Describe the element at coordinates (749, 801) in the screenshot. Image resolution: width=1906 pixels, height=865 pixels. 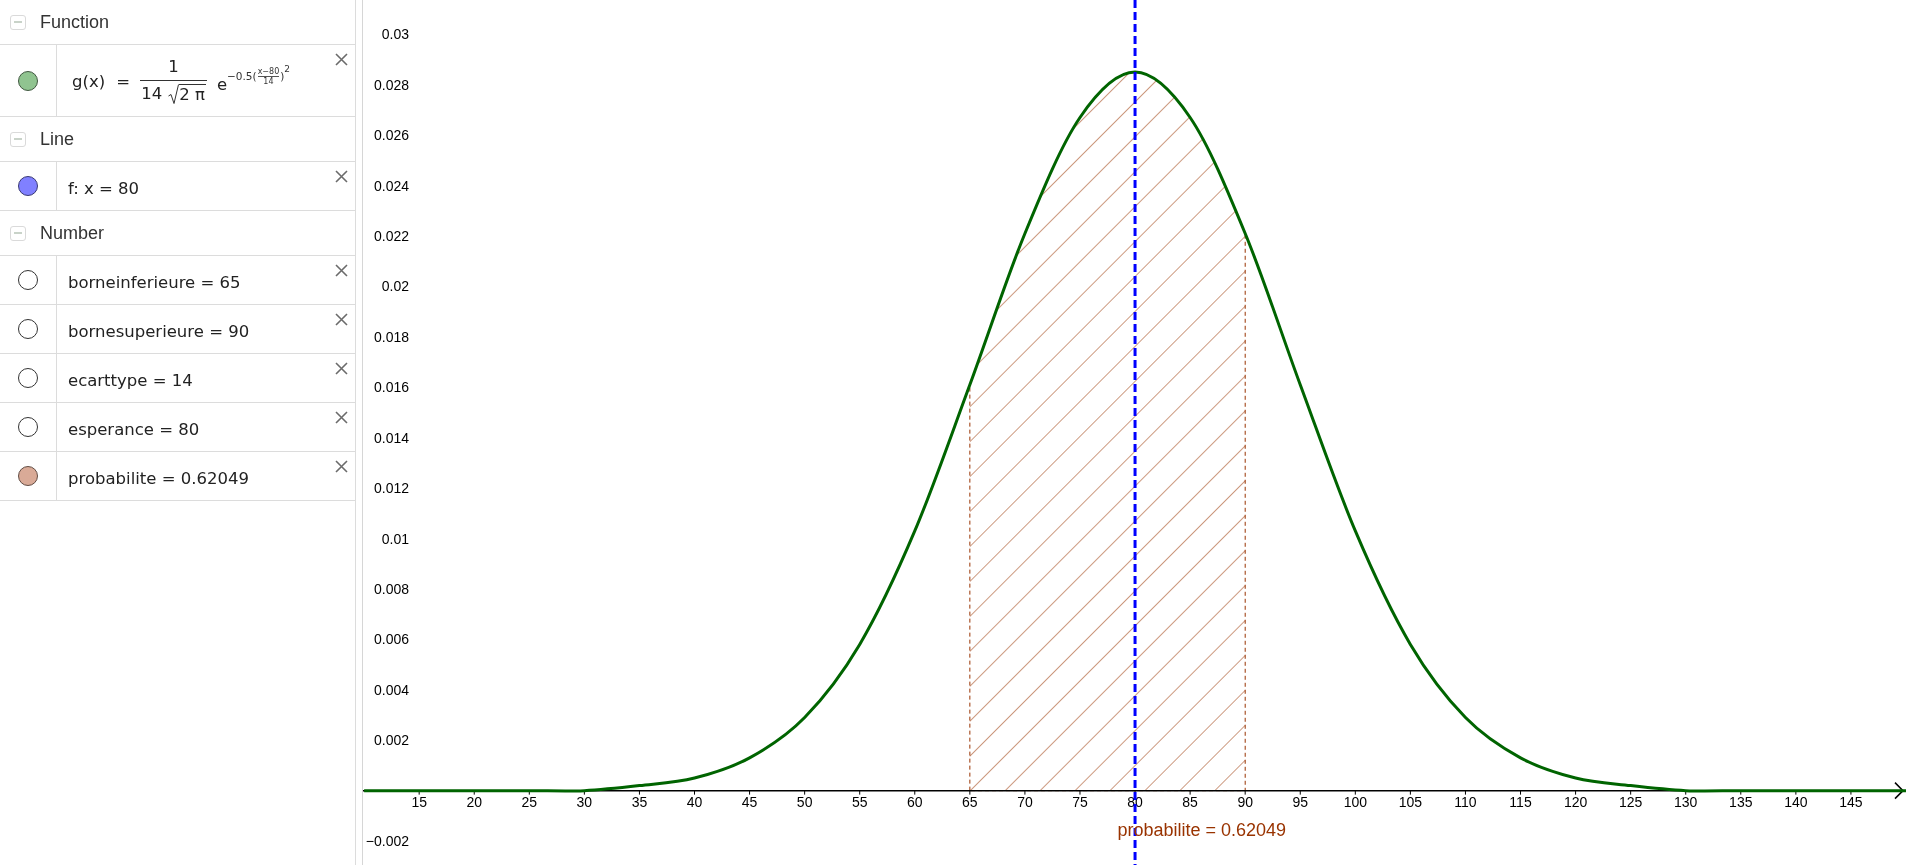
I see `x-tick-label: 45` at that location.